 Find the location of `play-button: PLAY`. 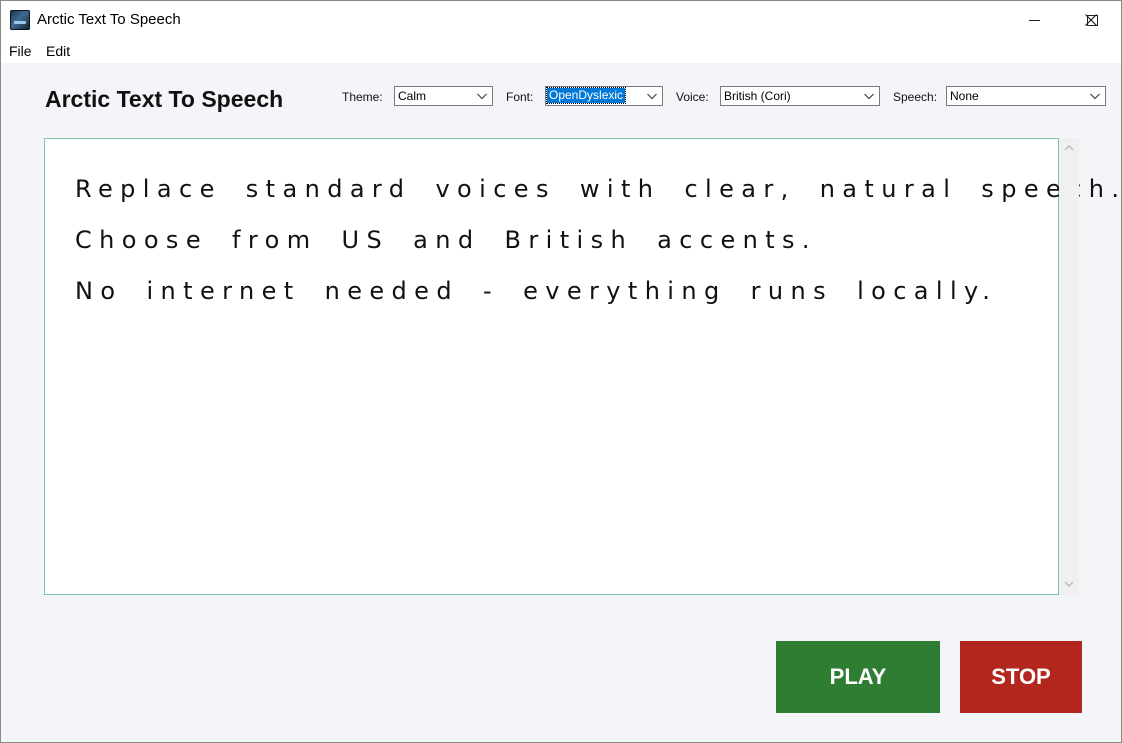

play-button: PLAY is located at coordinates (858, 677).